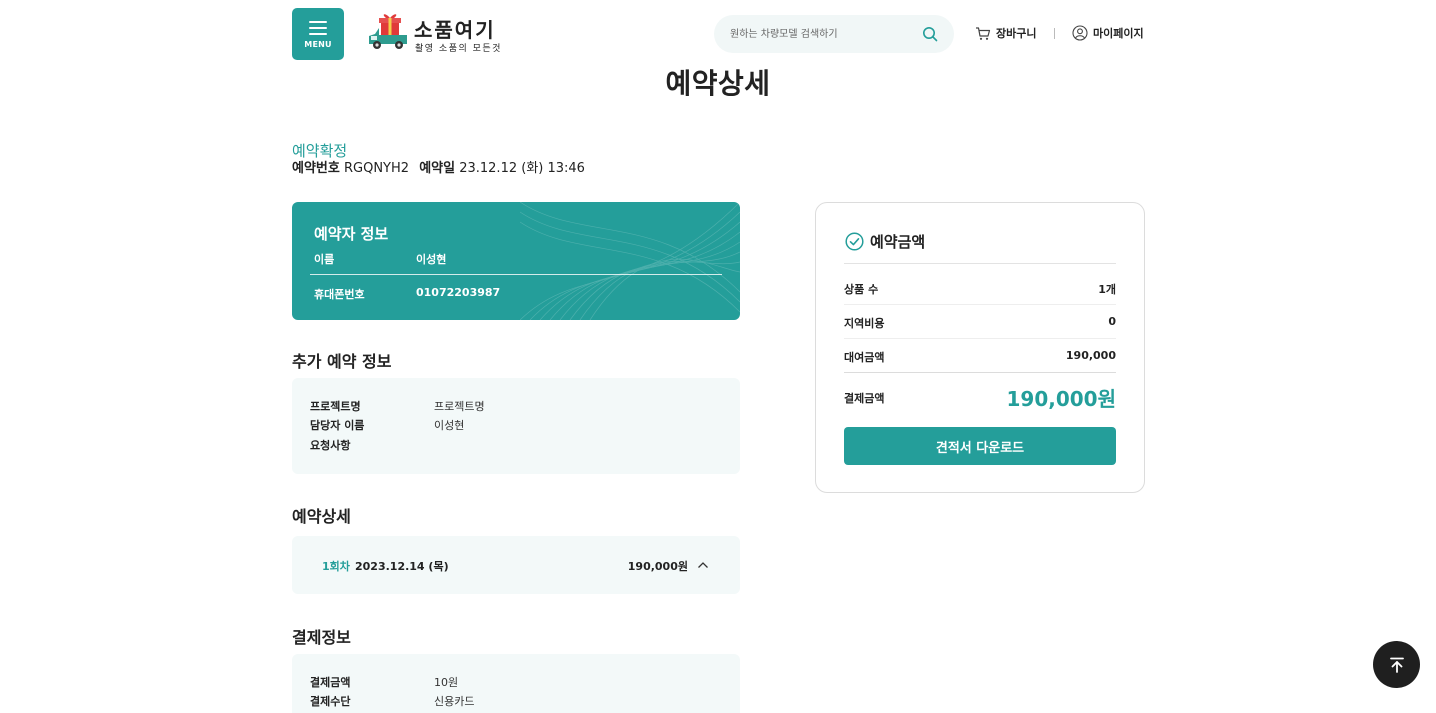  Describe the element at coordinates (318, 28) in the screenshot. I see `hamburger-icon` at that location.